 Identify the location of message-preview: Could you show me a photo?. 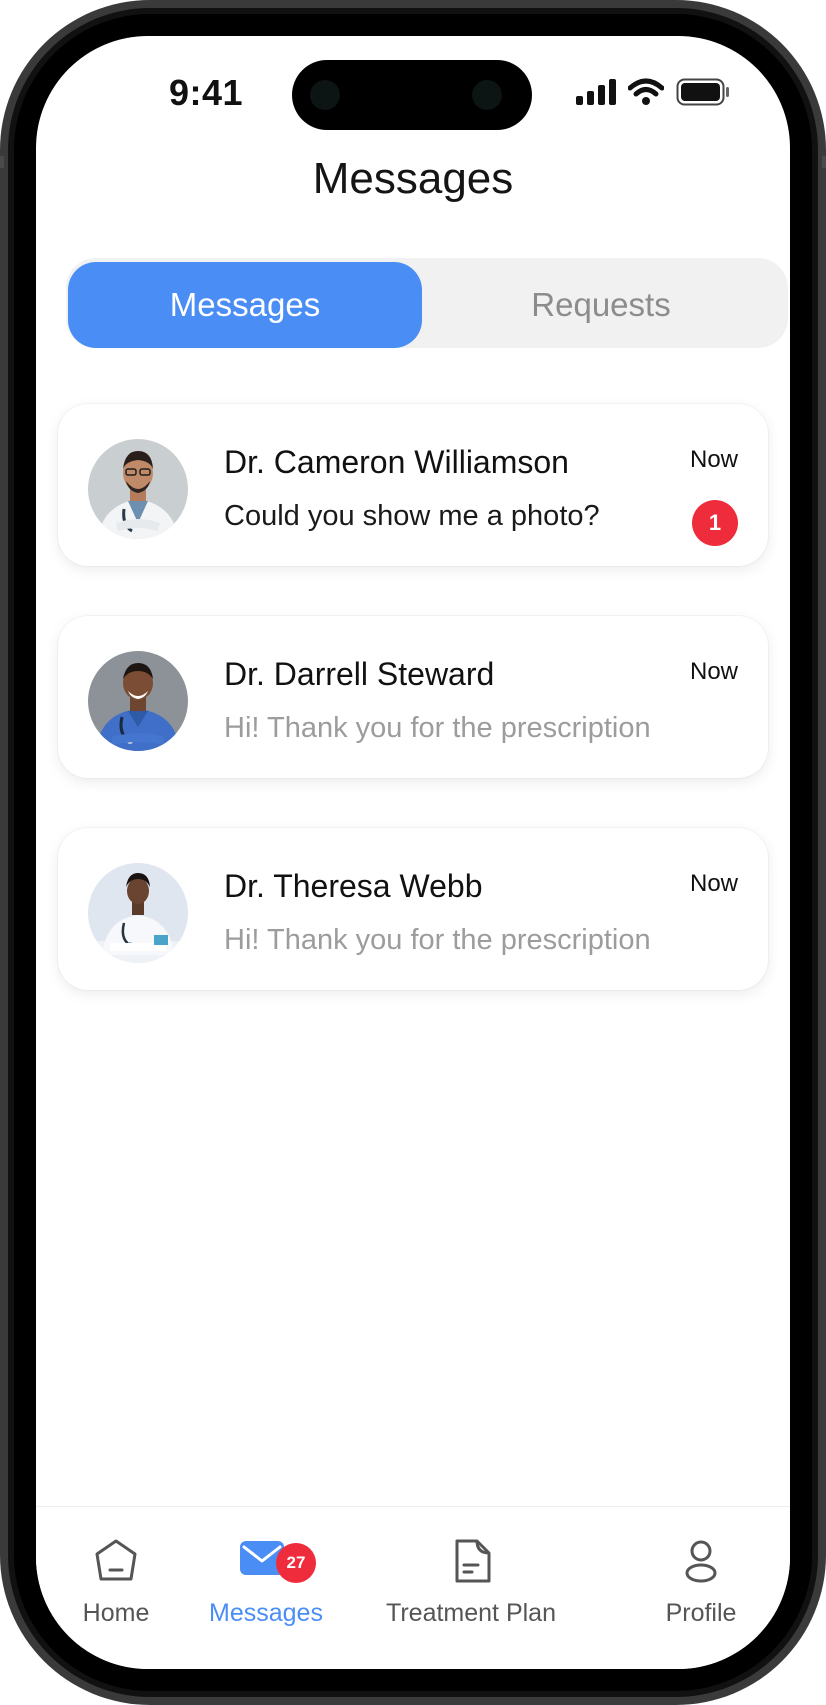
(412, 516).